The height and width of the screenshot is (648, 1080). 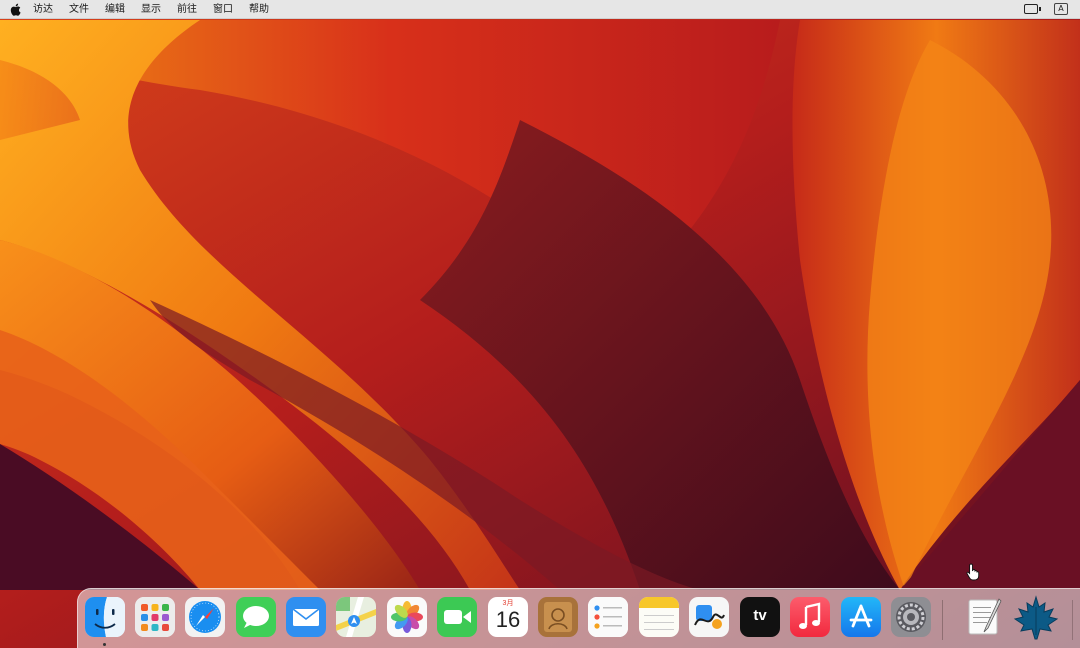 I want to click on menu-go: 前往, so click(x=187, y=9).